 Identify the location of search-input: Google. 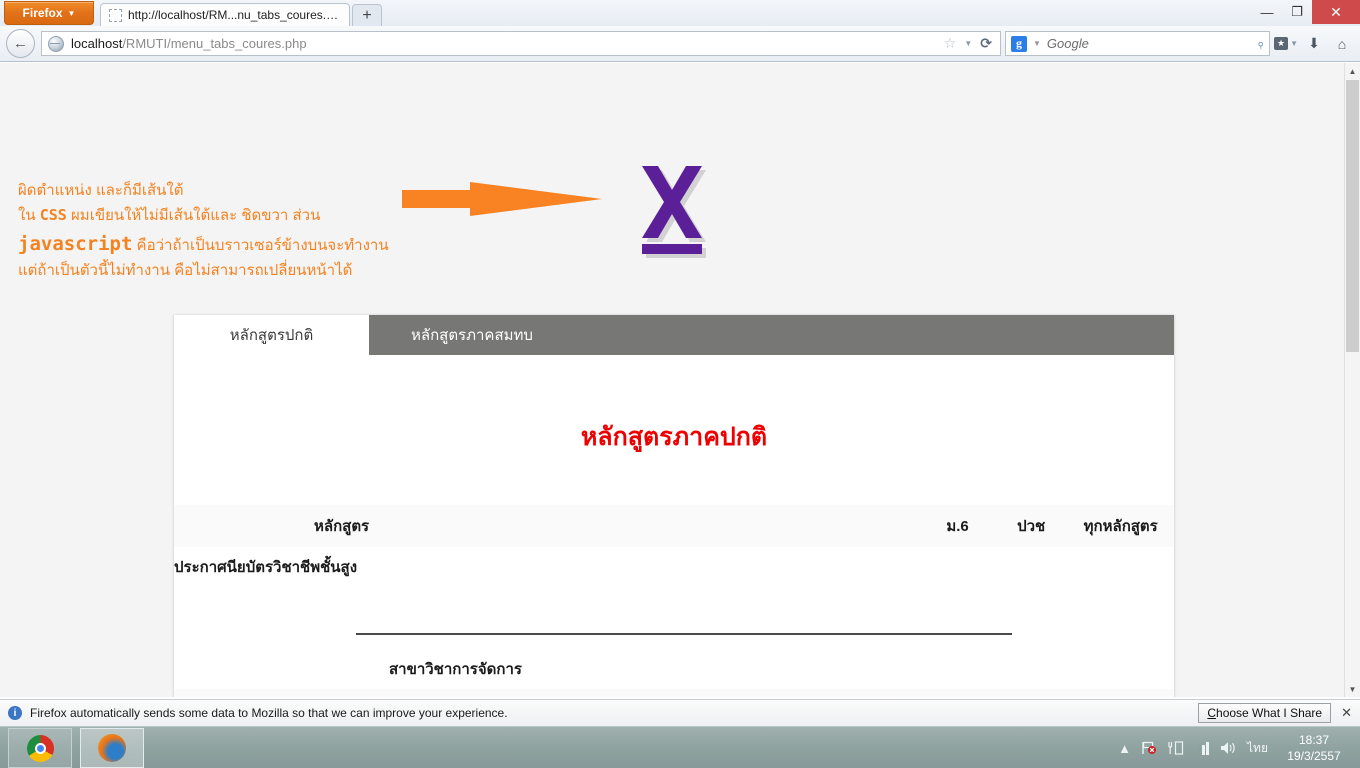
(1068, 43).